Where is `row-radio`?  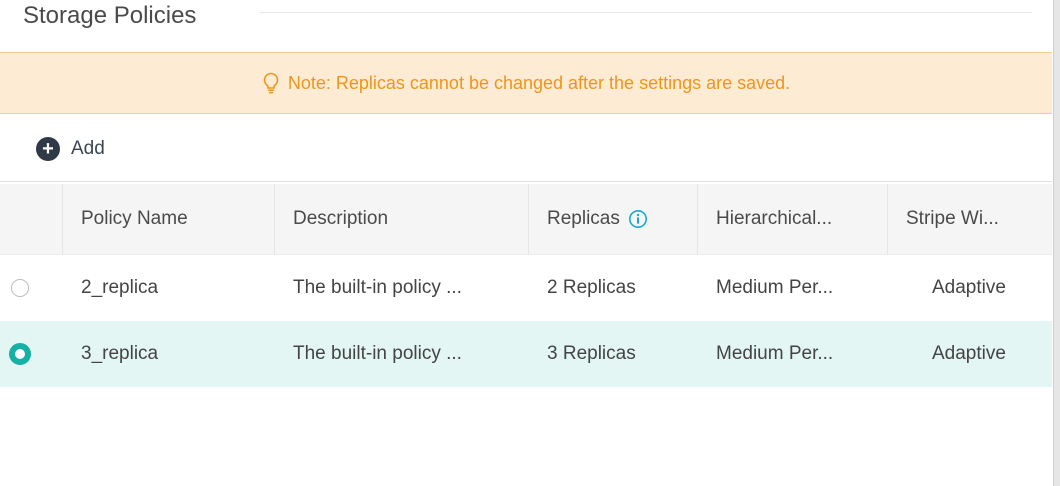 row-radio is located at coordinates (19, 288).